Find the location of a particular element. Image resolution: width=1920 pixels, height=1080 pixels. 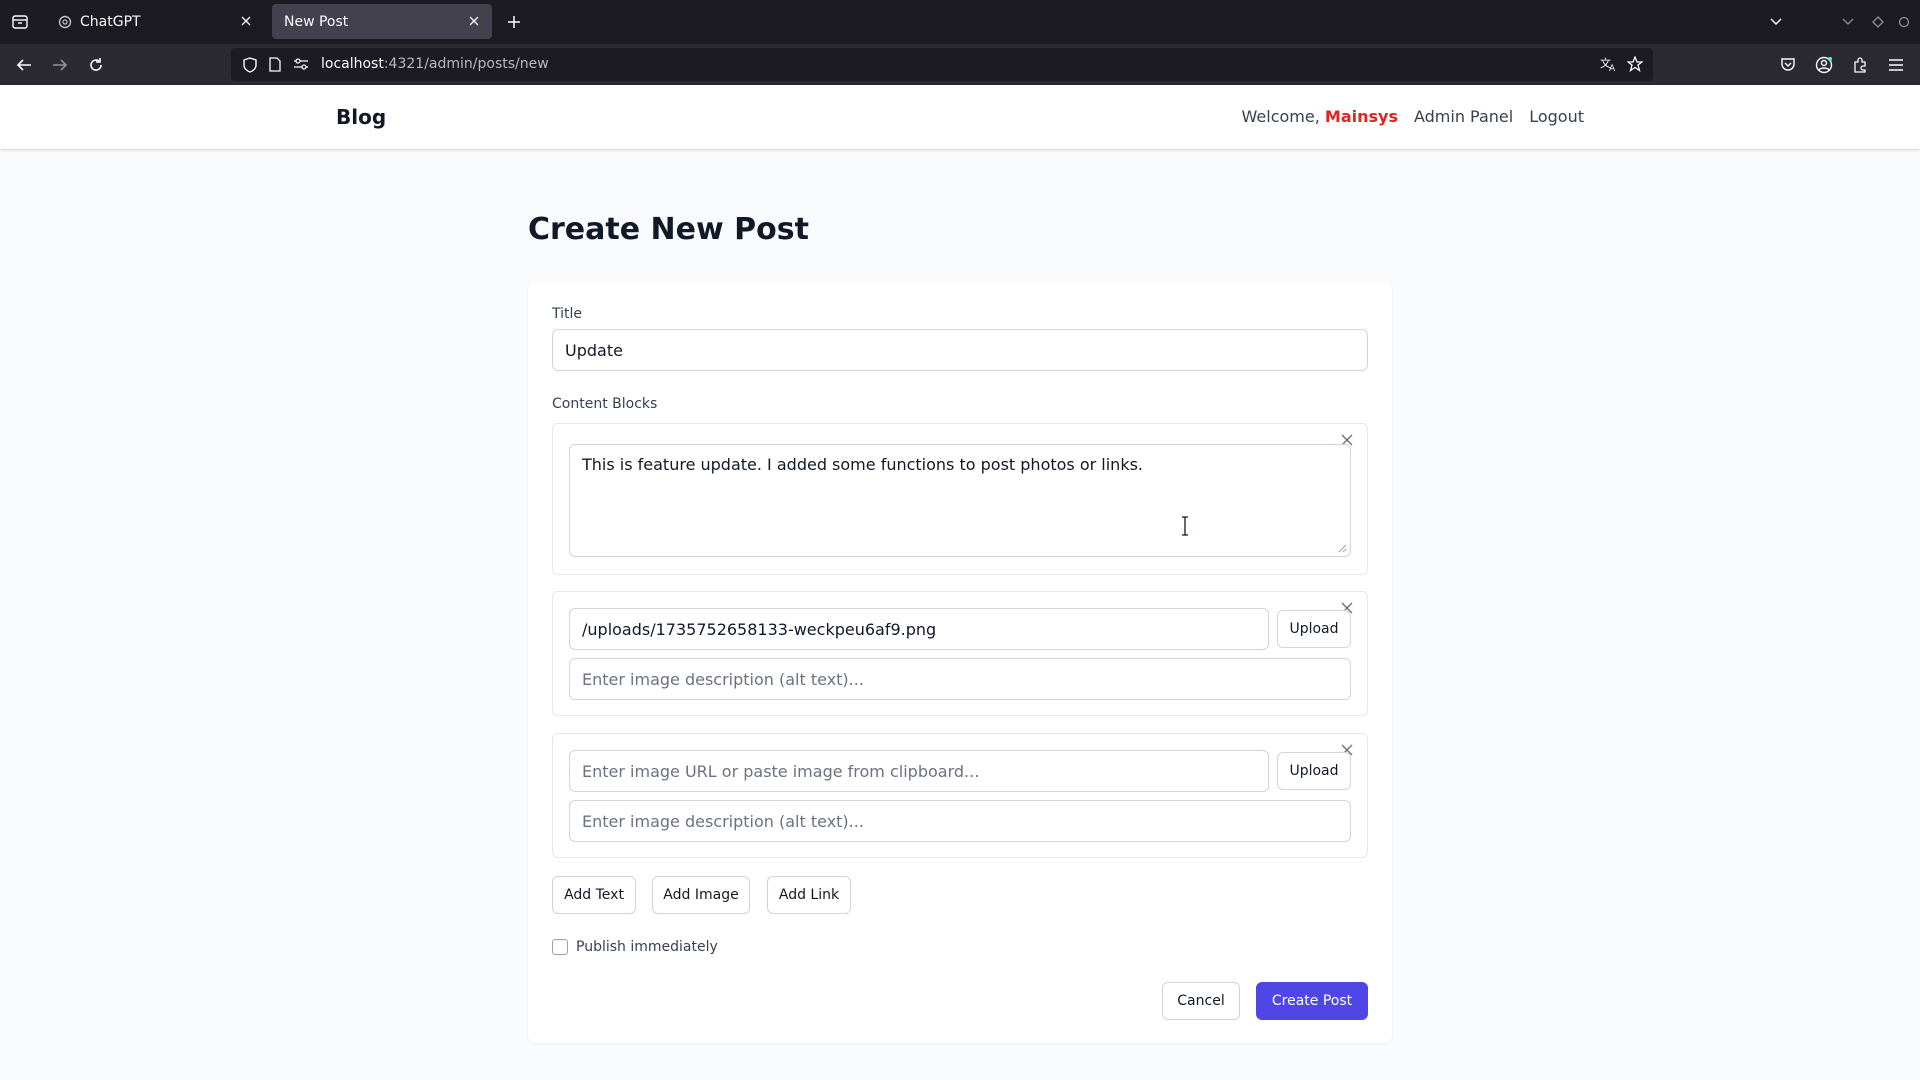

svg-text: A is located at coordinates (1612, 68).